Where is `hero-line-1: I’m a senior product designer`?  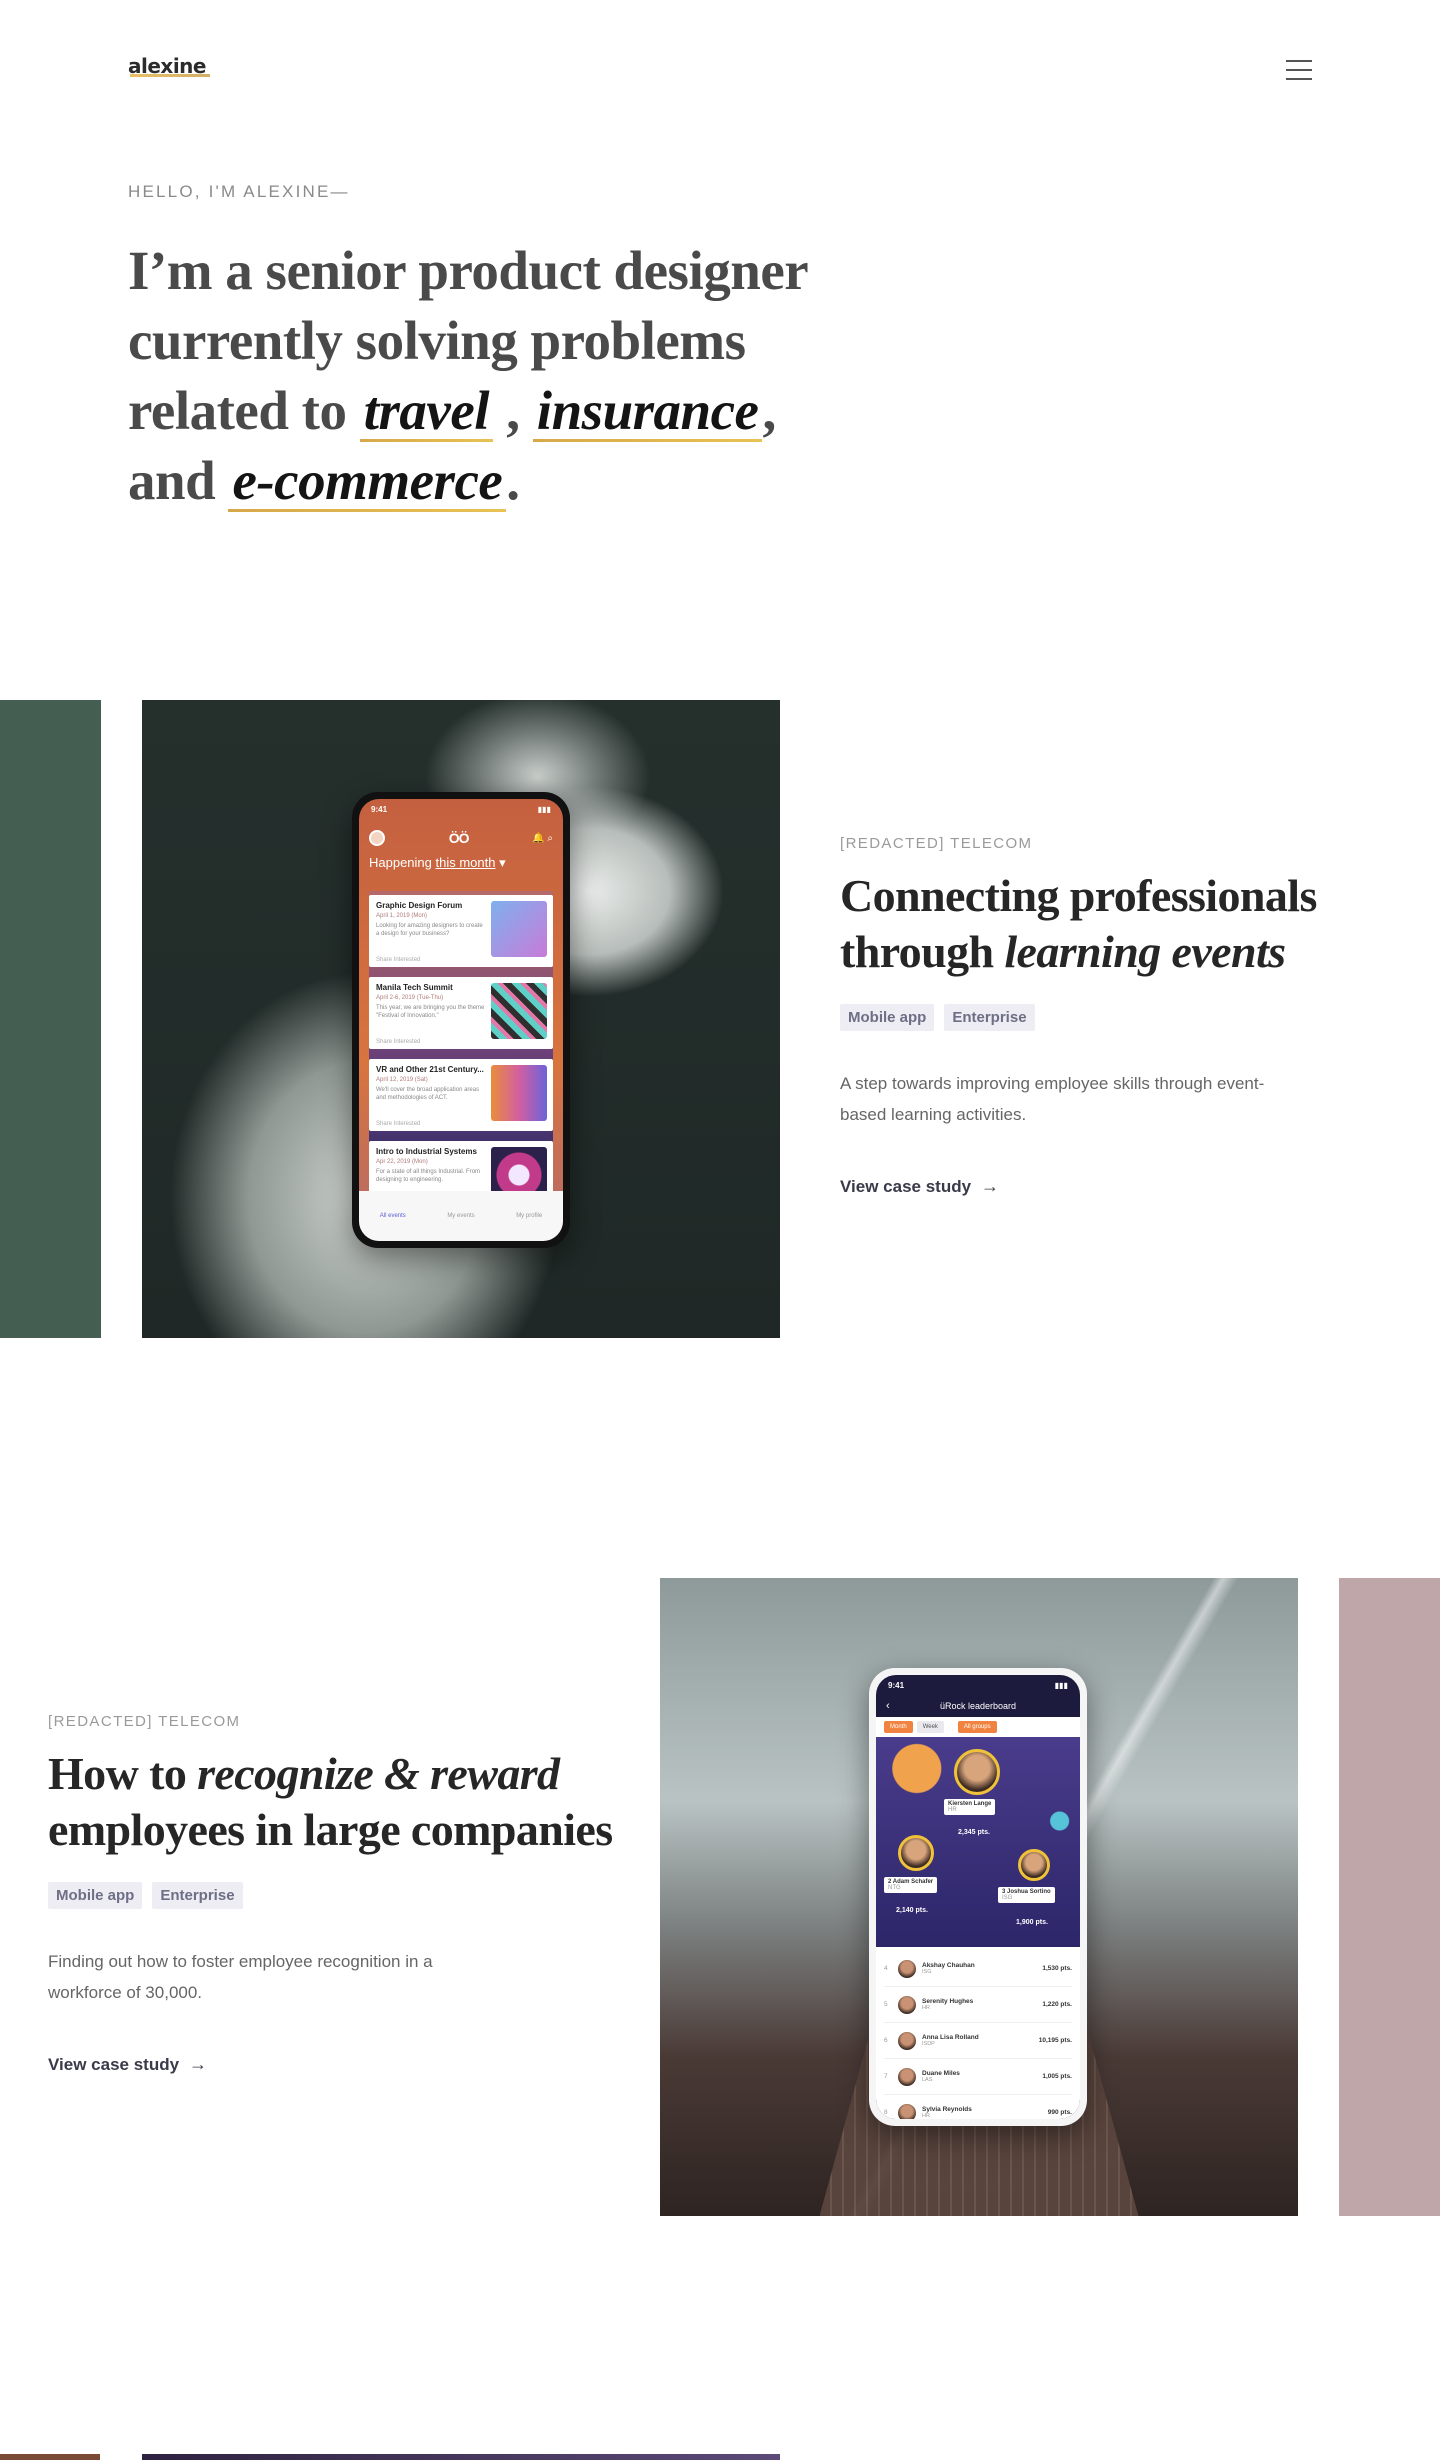
hero-line-1: I’m a senior product designer is located at coordinates (468, 270).